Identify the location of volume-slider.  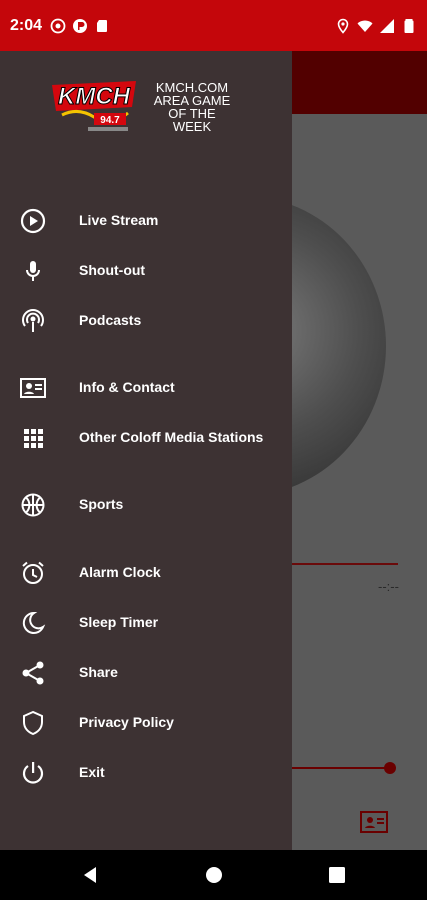
(340, 768).